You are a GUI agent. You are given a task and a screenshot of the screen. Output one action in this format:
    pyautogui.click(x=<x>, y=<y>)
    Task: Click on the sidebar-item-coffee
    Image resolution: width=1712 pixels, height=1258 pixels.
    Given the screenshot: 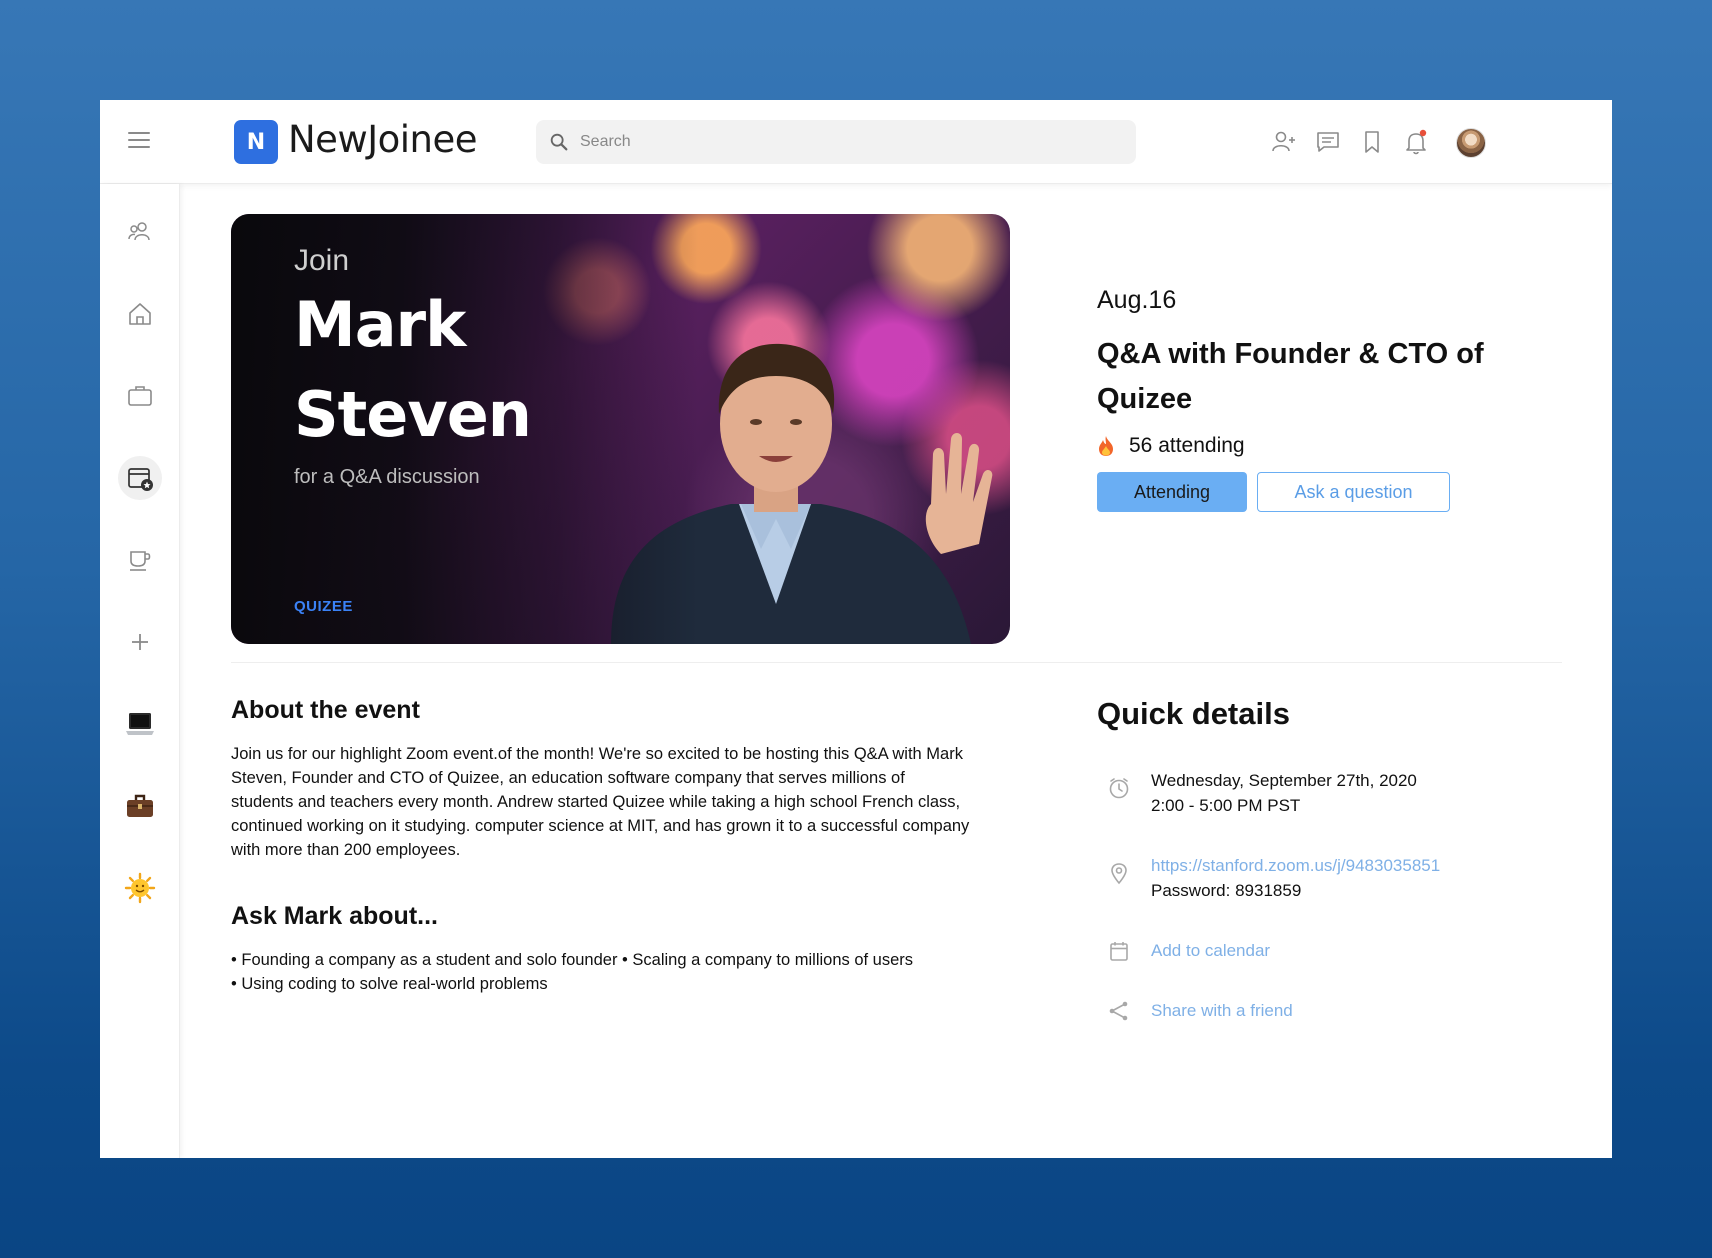 What is the action you would take?
    pyautogui.click(x=140, y=560)
    